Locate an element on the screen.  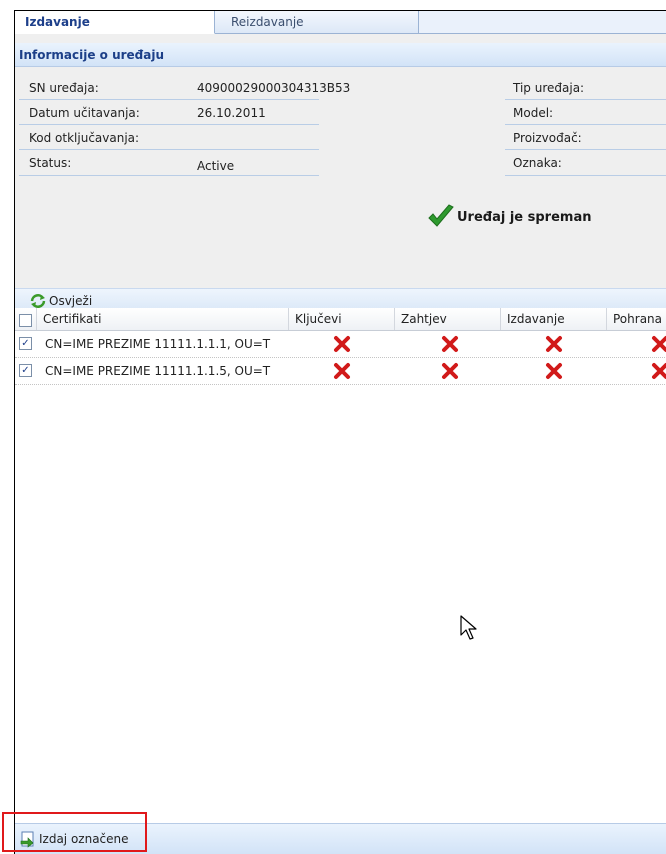
model-label: Model: is located at coordinates (533, 113).